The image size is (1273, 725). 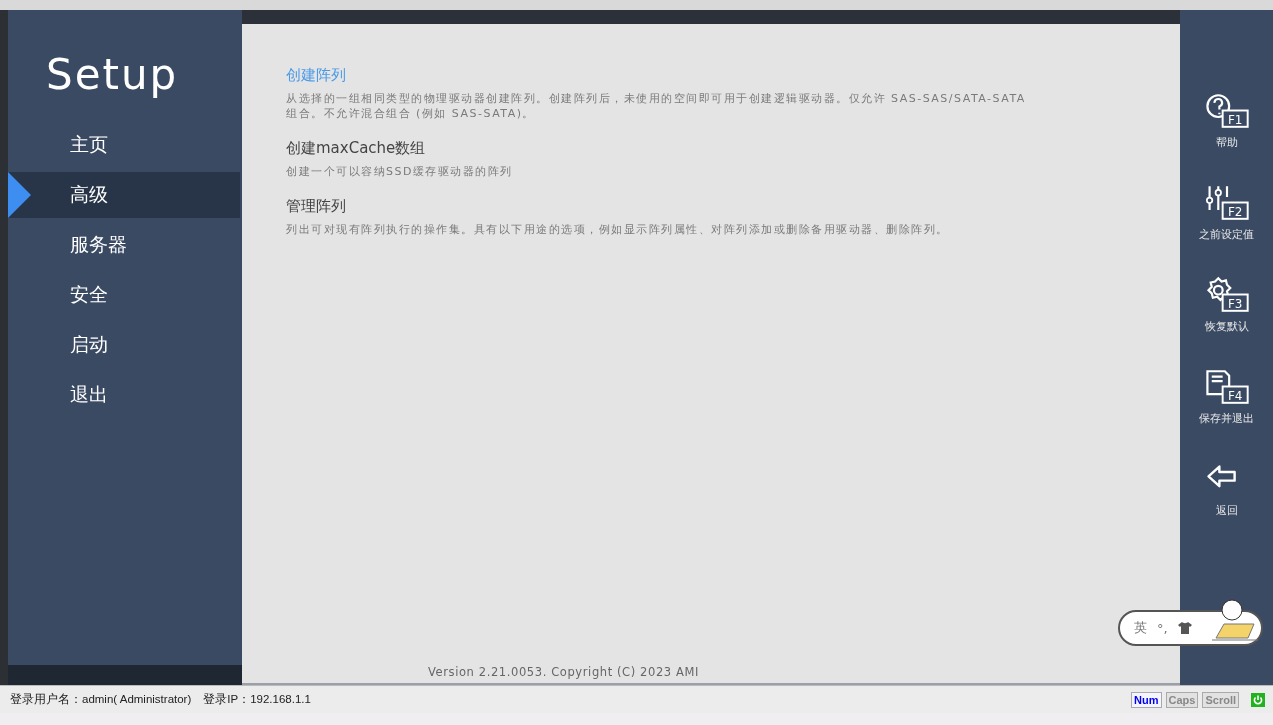 I want to click on menu-item: 启动, so click(x=125, y=345).